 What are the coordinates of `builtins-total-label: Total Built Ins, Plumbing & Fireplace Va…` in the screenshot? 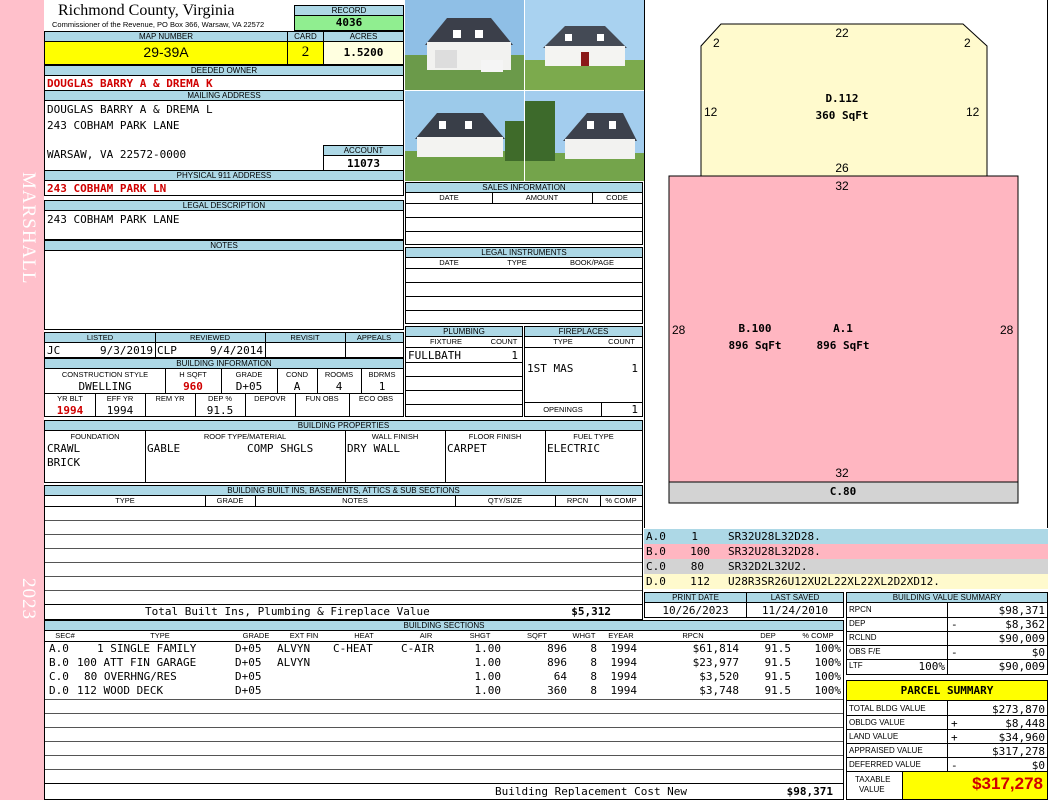 It's located at (287, 611).